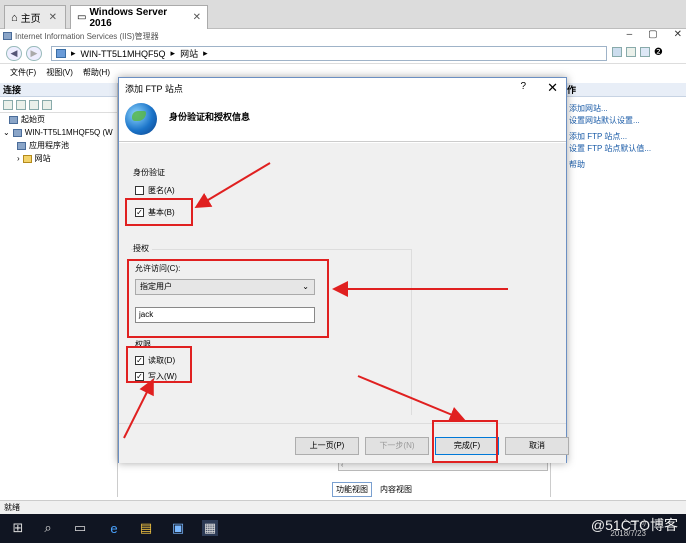 The image size is (686, 543). Describe the element at coordinates (411, 398) in the screenshot. I see `arrow-to-finish` at that location.